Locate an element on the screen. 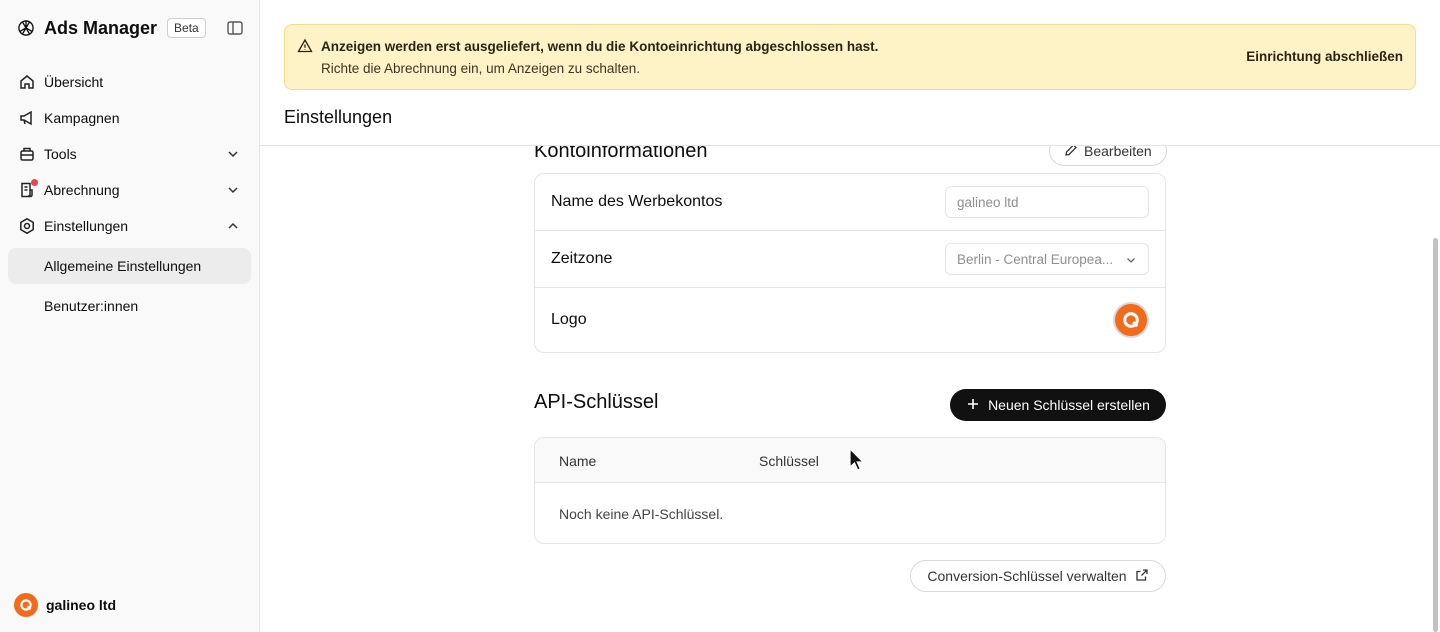 The image size is (1440, 632). account-logo-upload is located at coordinates (1131, 320).